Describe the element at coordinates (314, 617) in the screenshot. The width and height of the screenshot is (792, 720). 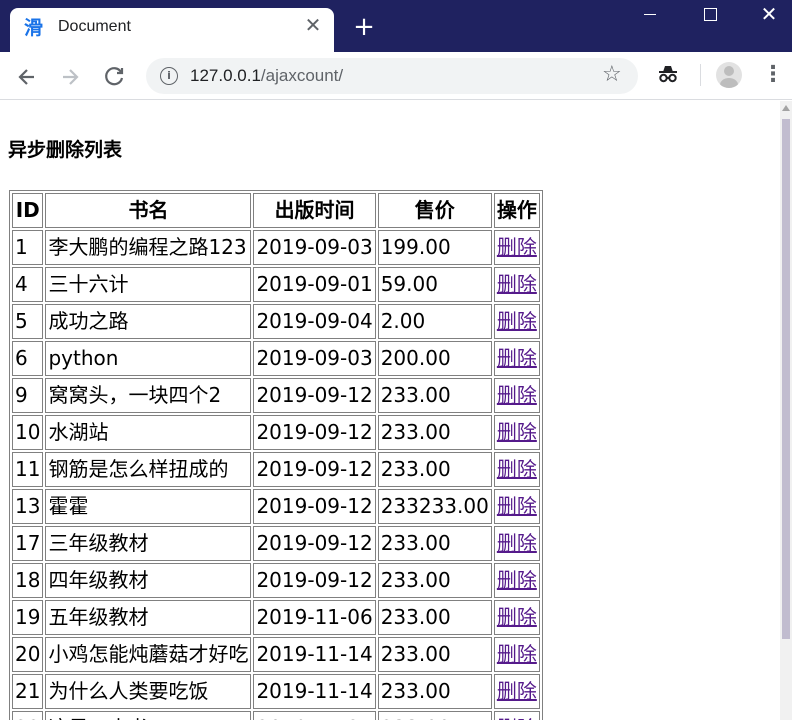
I see `cell-date: 2019-11-06` at that location.